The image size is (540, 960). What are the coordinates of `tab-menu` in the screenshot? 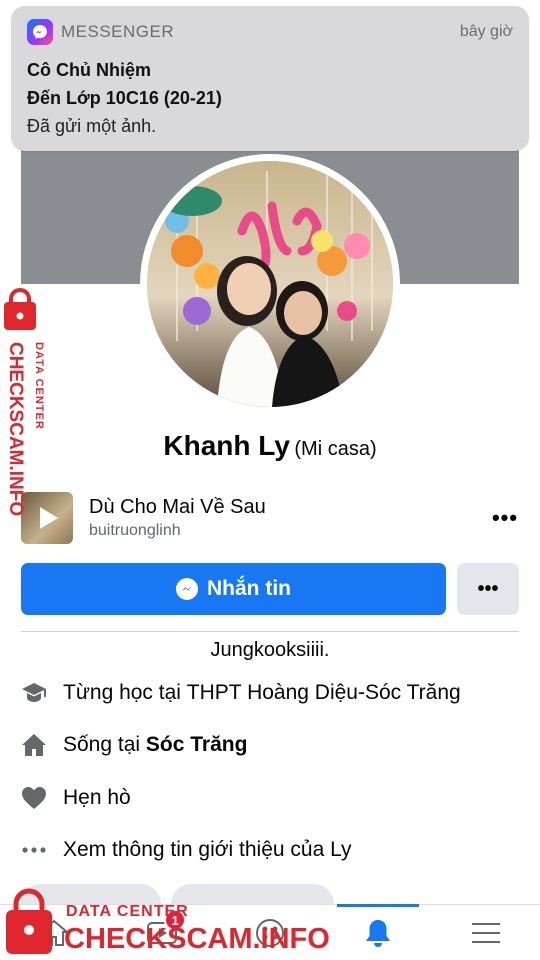 It's located at (486, 932).